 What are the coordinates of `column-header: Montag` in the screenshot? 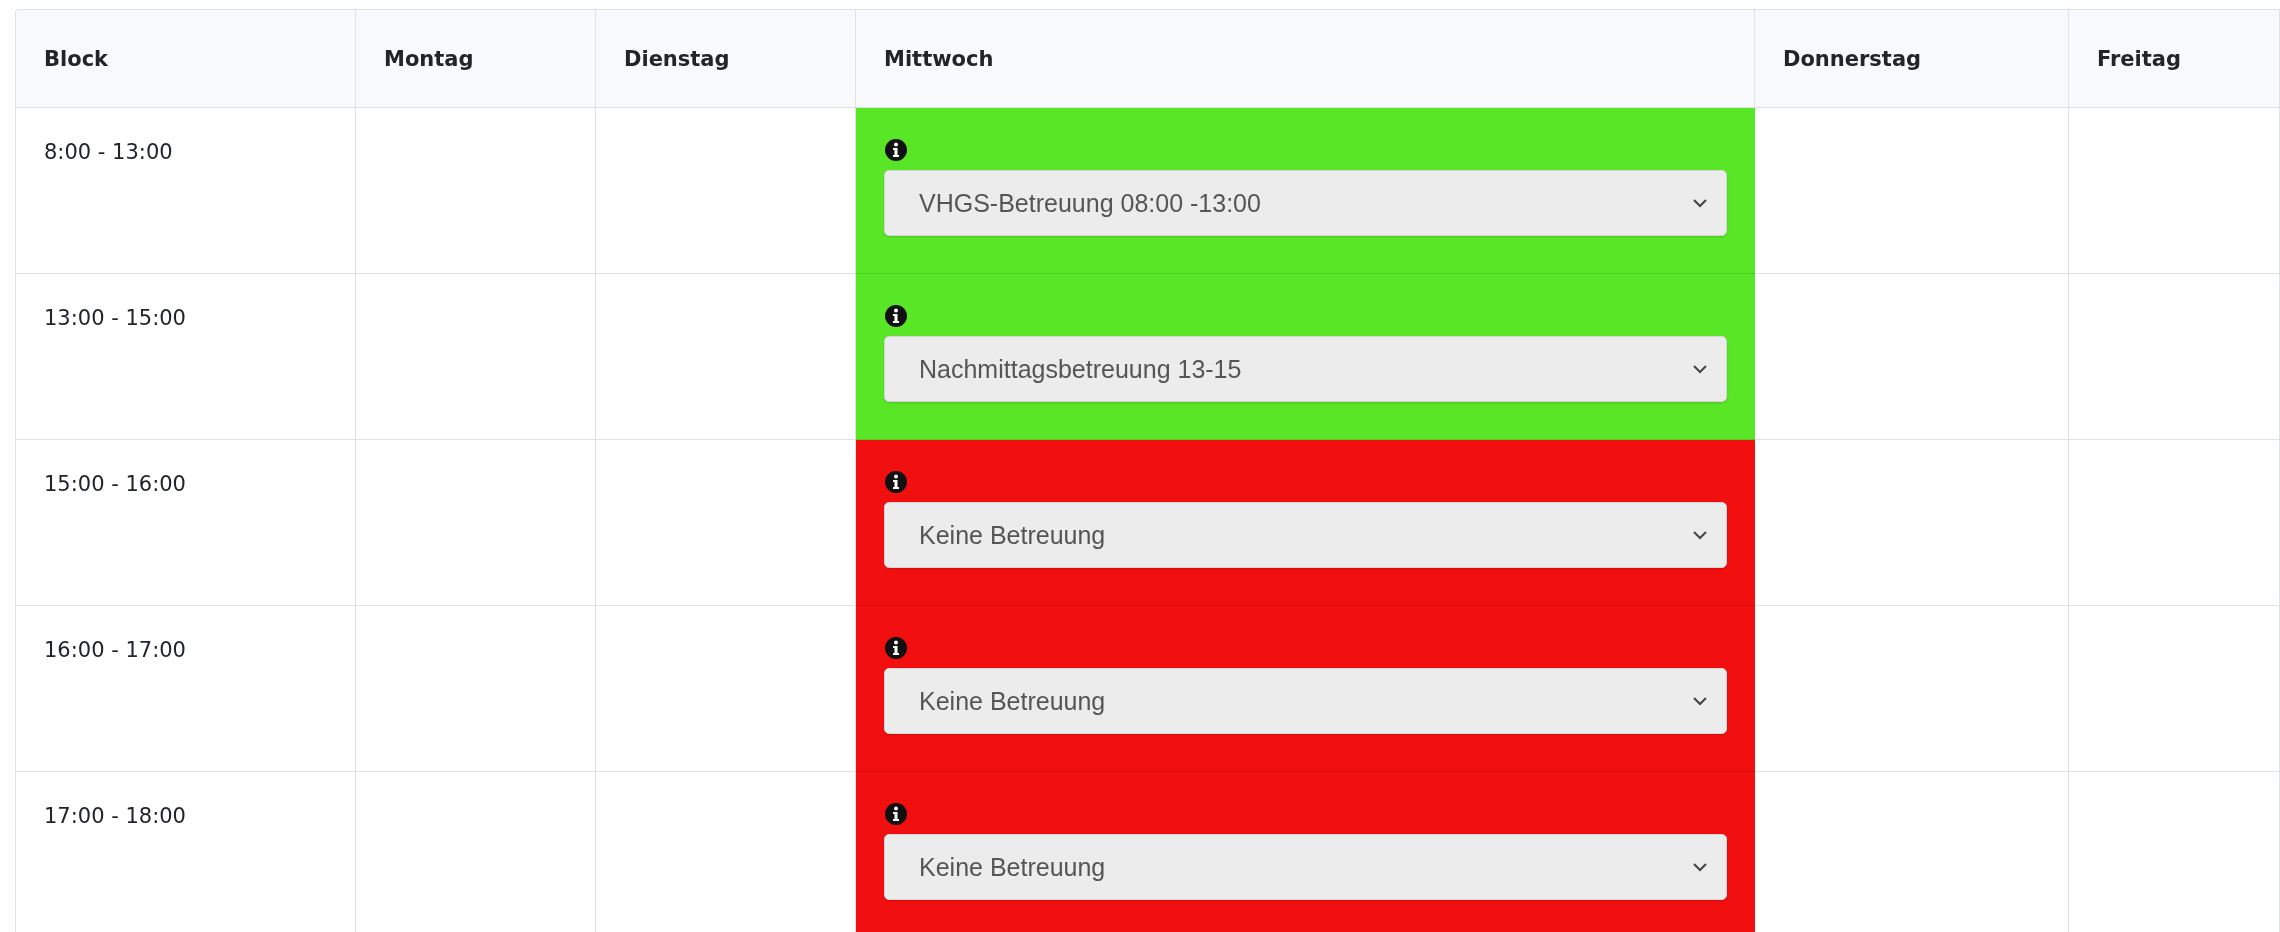 It's located at (429, 58).